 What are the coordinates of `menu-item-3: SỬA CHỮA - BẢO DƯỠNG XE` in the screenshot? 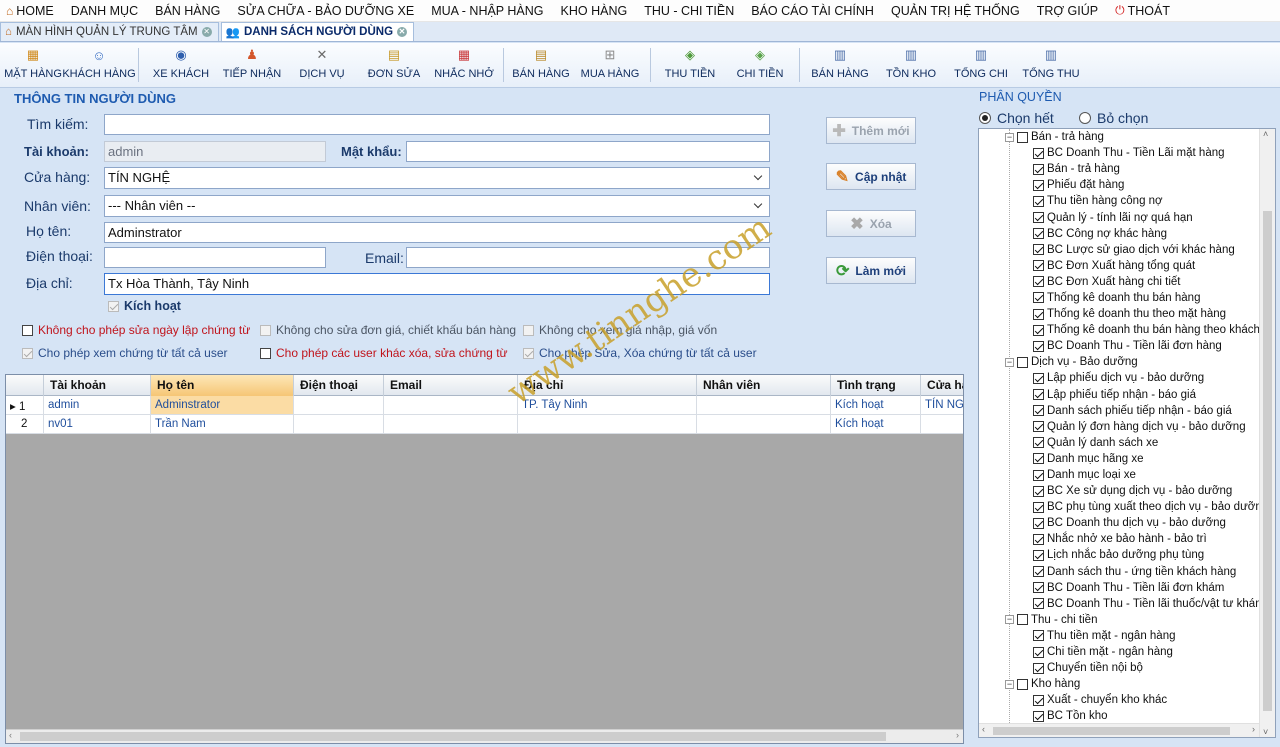 It's located at (325, 11).